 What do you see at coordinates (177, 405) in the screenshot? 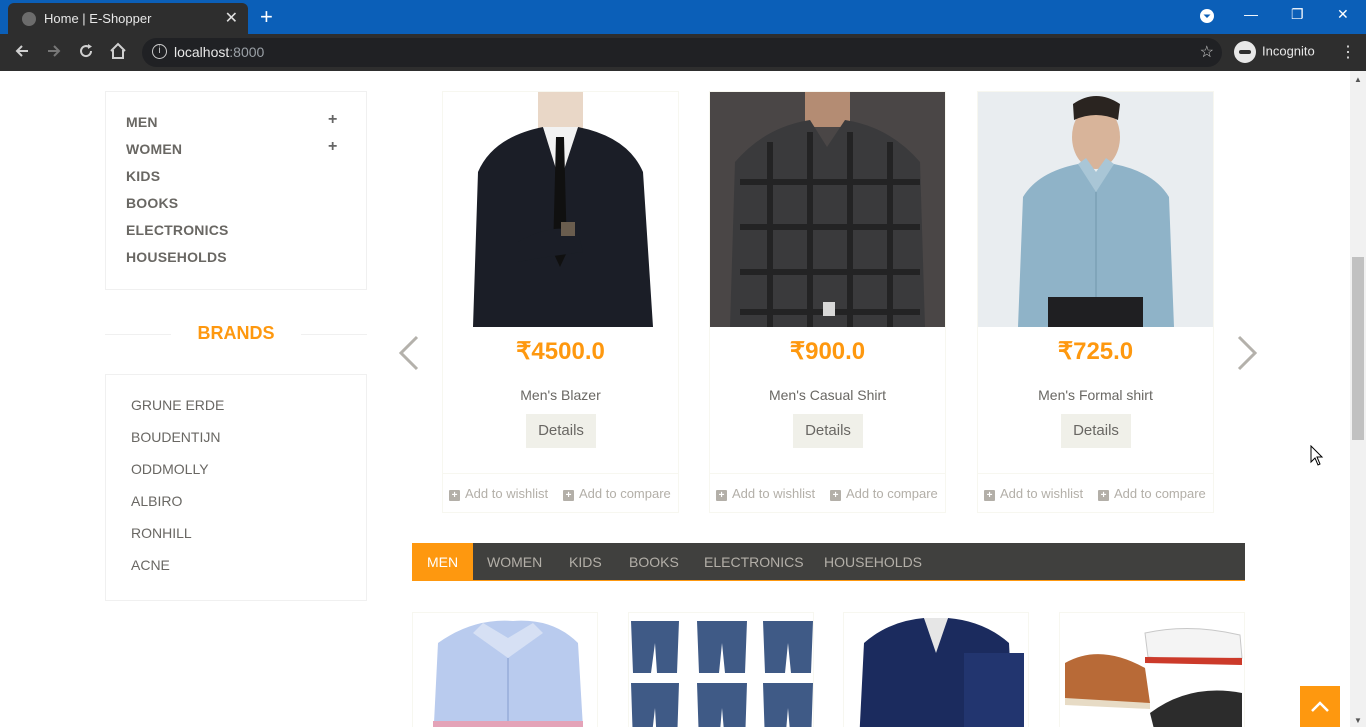
I see `brand-item: GRUNE ERDE` at bounding box center [177, 405].